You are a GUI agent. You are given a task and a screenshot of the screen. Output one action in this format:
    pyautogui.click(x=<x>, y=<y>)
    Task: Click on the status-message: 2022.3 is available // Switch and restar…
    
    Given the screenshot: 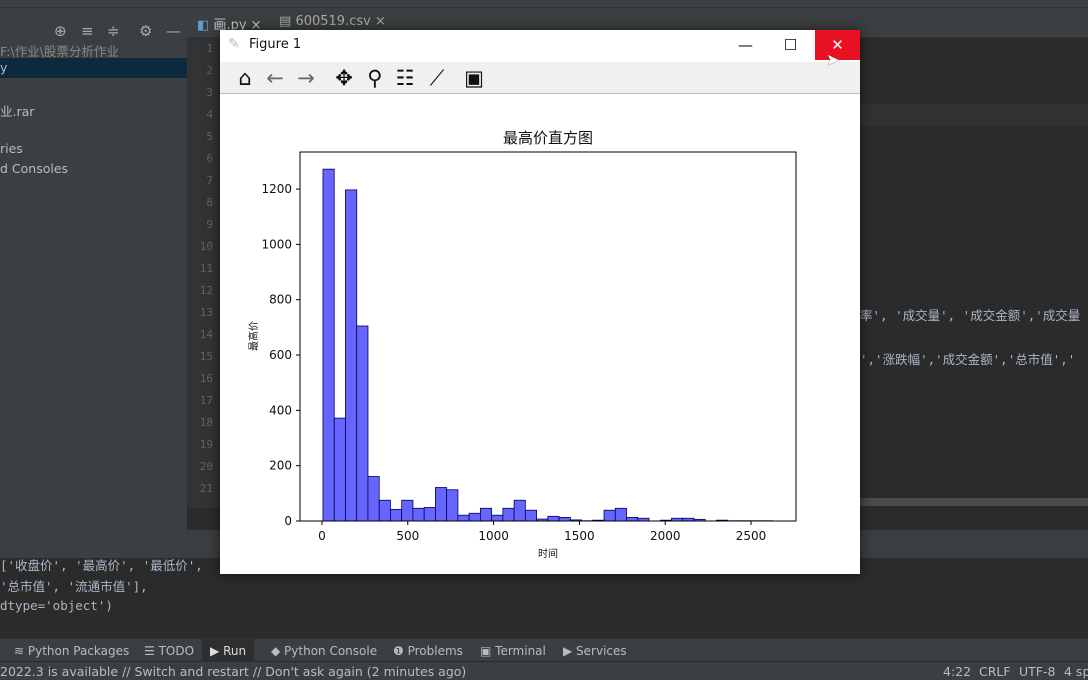 What is the action you would take?
    pyautogui.click(x=233, y=671)
    